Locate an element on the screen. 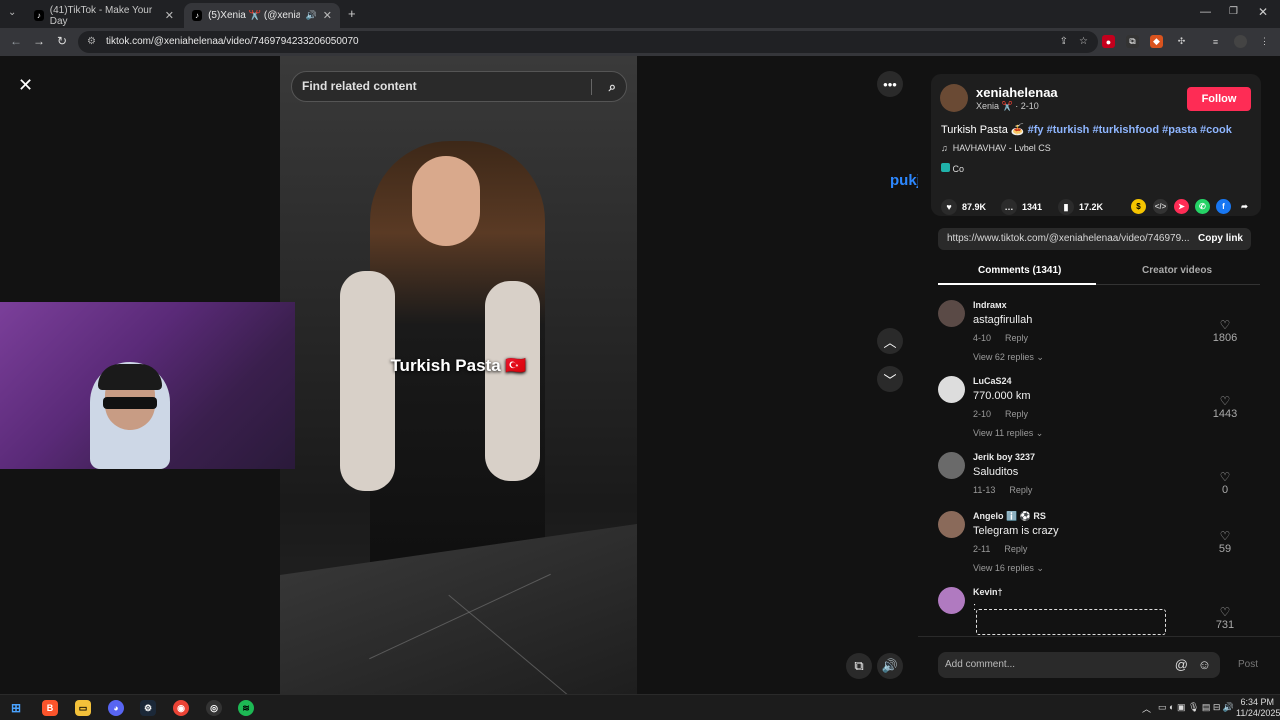 The image size is (1280, 720). bookmark-icon: ▮ is located at coordinates (1066, 207).